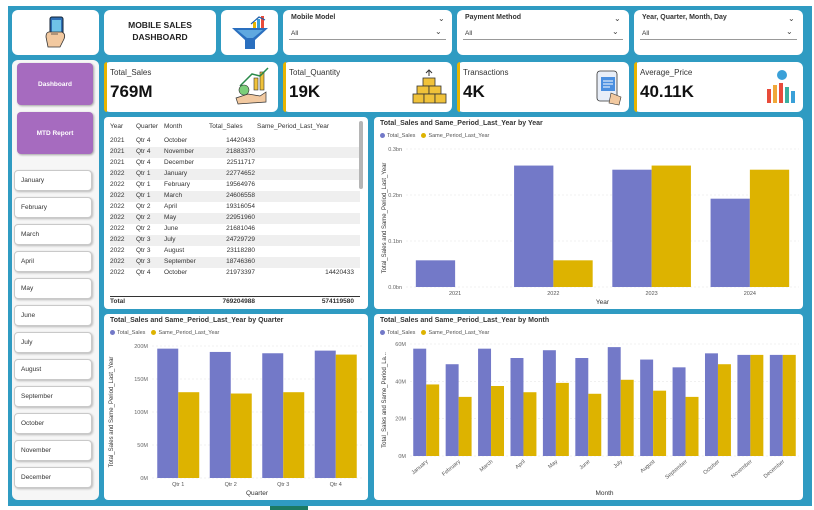 The height and width of the screenshot is (510, 814). I want to click on slicer-title: Mobile Model, so click(313, 17).